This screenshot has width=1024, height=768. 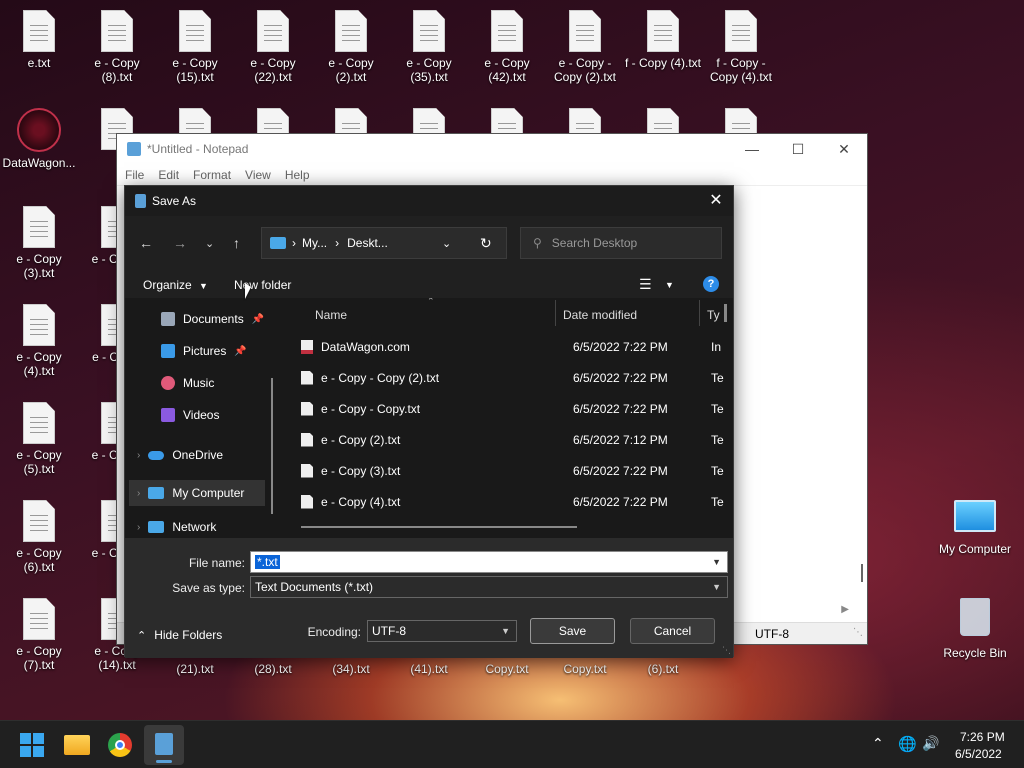 I want to click on column-header-name: Name, so click(x=331, y=315).